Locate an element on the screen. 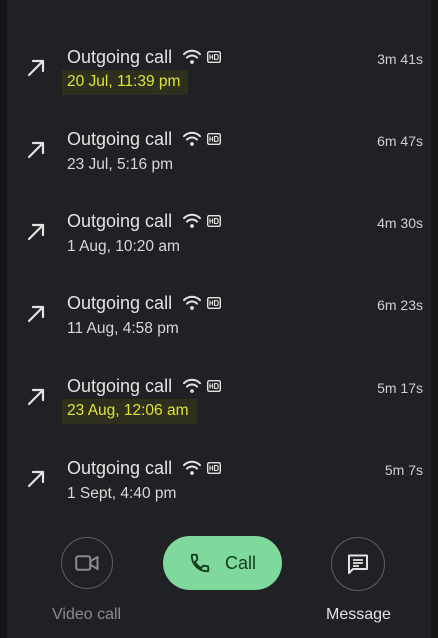 The image size is (438, 638). call-entry: Outgoing call 11 Aug, 4:58 pm 6m 23s is located at coordinates (219, 325).